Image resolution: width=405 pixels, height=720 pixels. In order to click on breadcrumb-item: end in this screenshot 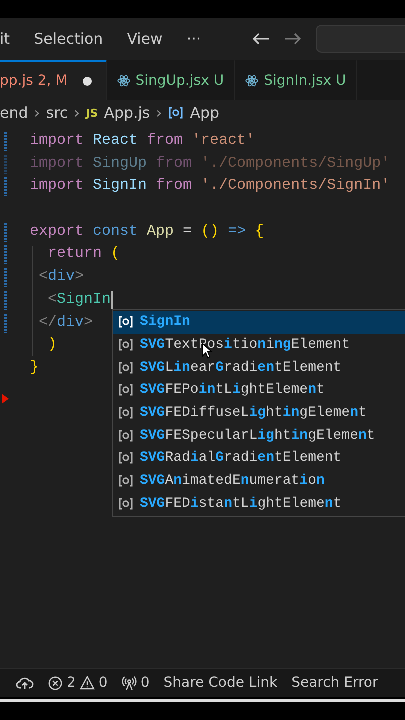, I will do `click(14, 113)`.